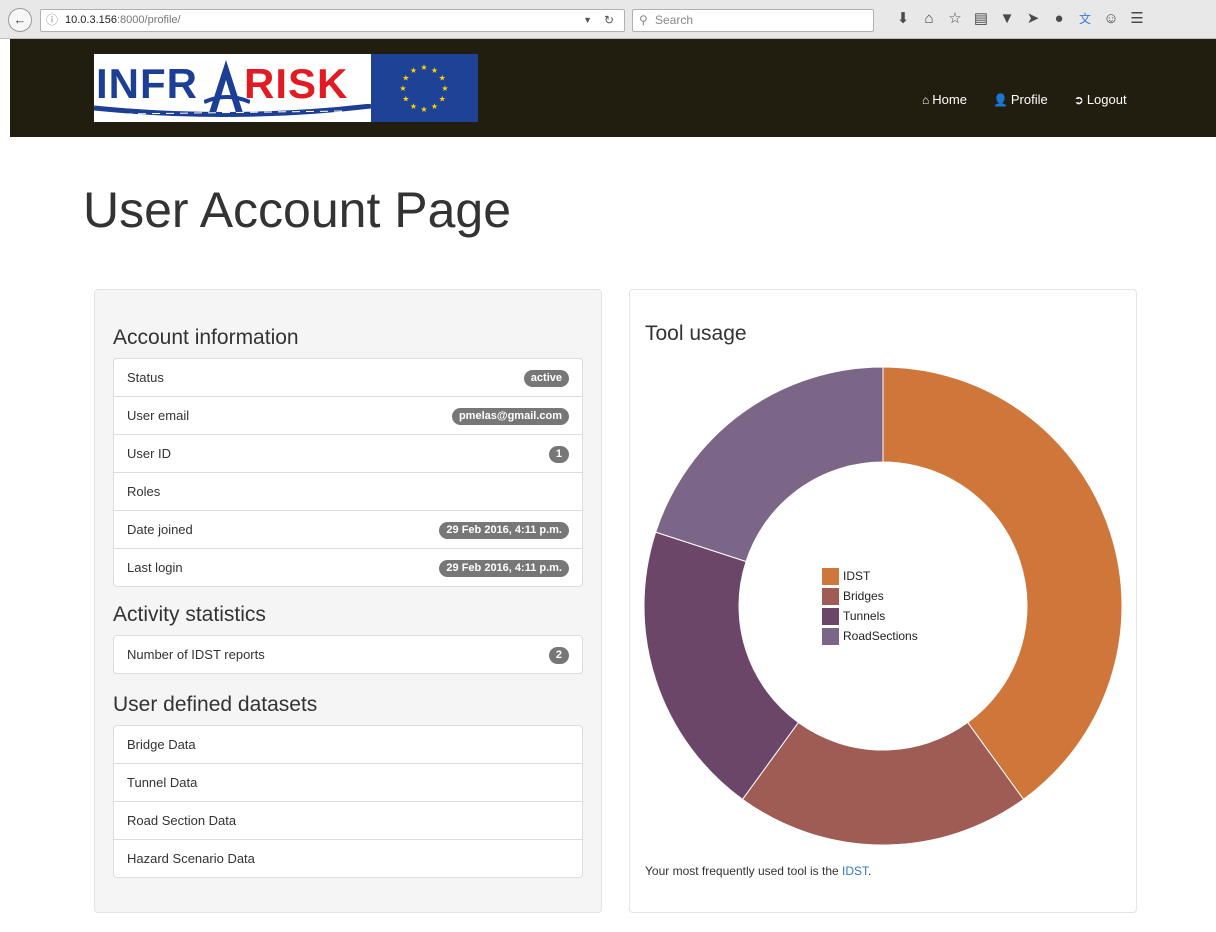 Image resolution: width=1216 pixels, height=932 pixels. What do you see at coordinates (123, 20) in the screenshot?
I see `url-text: 10.0.3.156:8000/profile/` at bounding box center [123, 20].